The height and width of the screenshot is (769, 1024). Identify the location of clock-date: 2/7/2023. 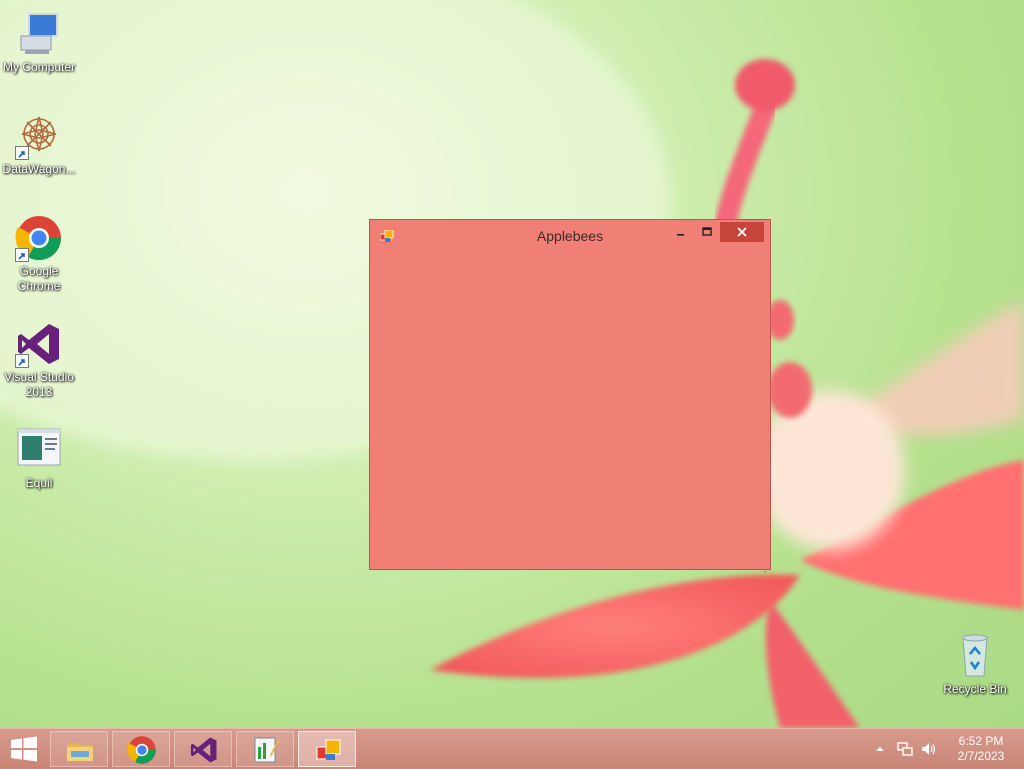
(981, 756).